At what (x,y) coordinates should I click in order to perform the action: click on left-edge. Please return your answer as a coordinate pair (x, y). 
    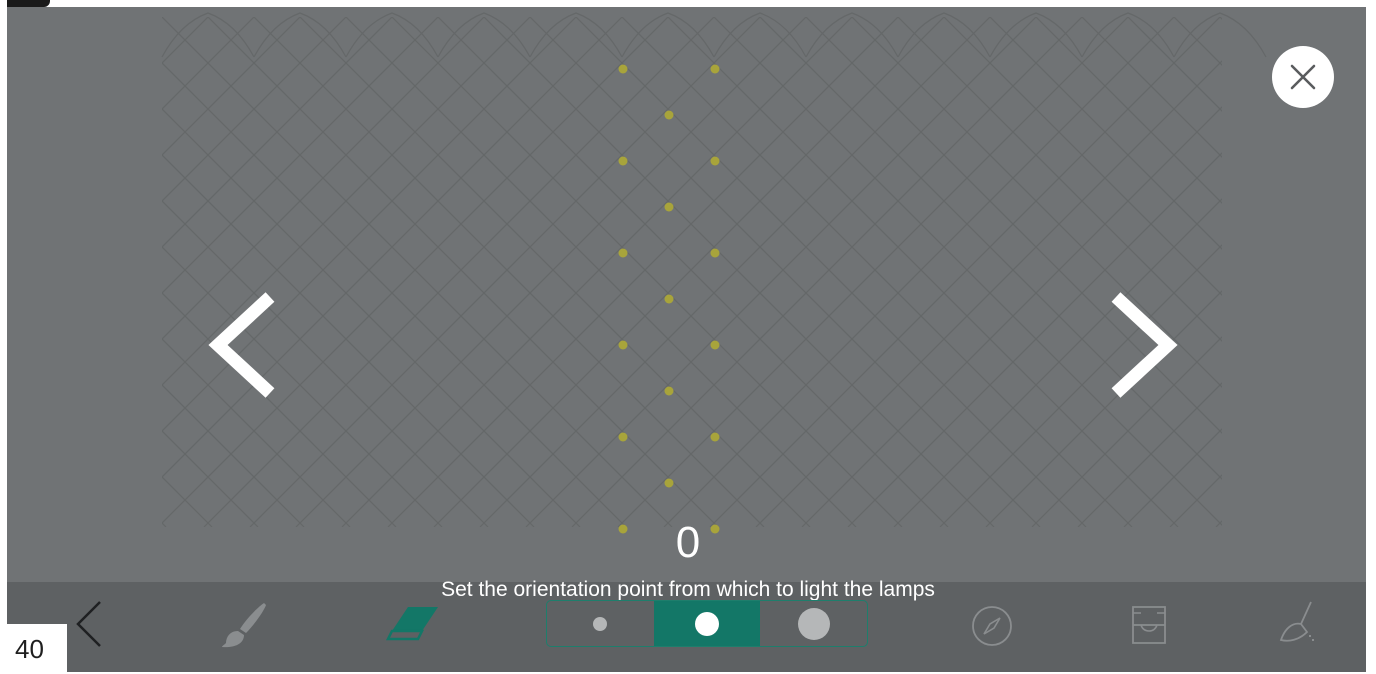
    Looking at the image, I should click on (3, 336).